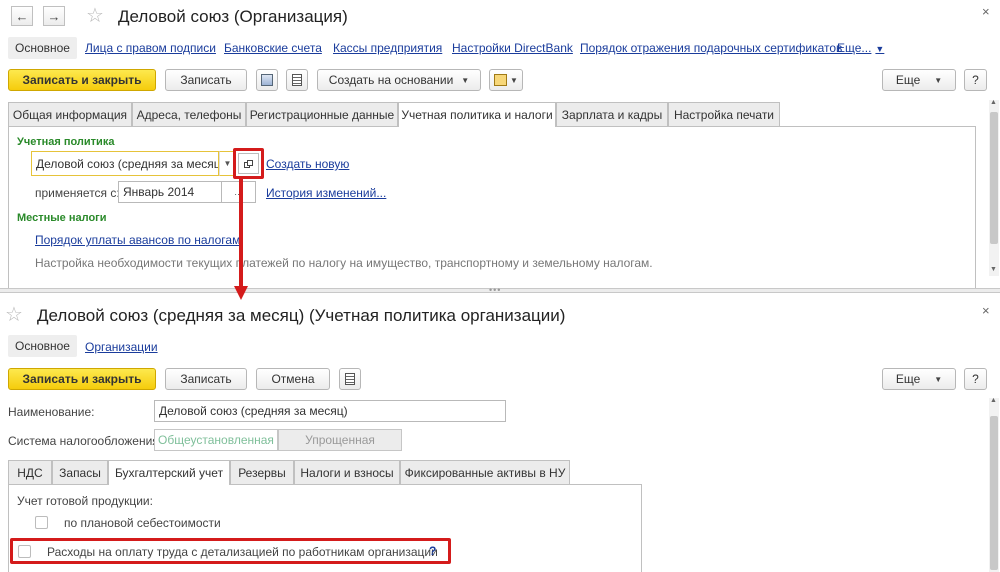 The image size is (1000, 572). I want to click on tax-system-general-option: Общеустановленная, so click(216, 440).